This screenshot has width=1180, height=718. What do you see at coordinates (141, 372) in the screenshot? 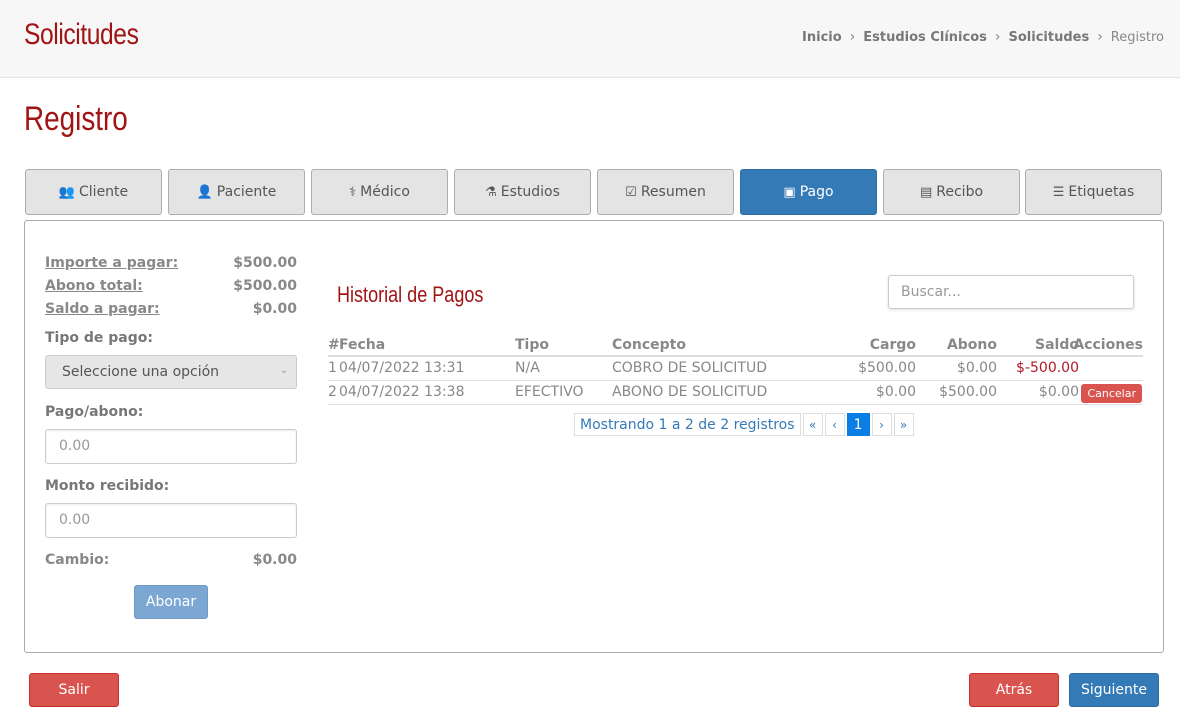
I see `tipo-pago-value: Seleccione una opción` at bounding box center [141, 372].